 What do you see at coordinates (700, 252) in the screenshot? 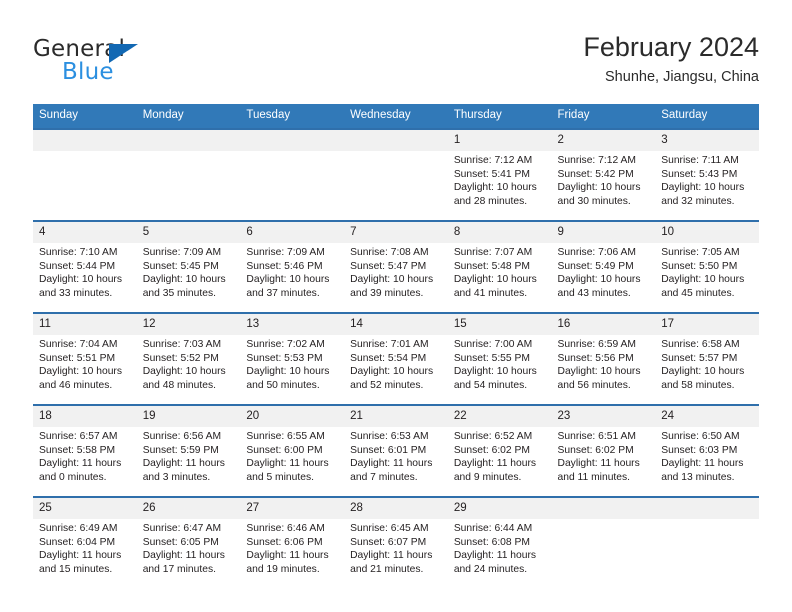
I see `sunrise-text: Sunrise: 7:05 AM` at bounding box center [700, 252].